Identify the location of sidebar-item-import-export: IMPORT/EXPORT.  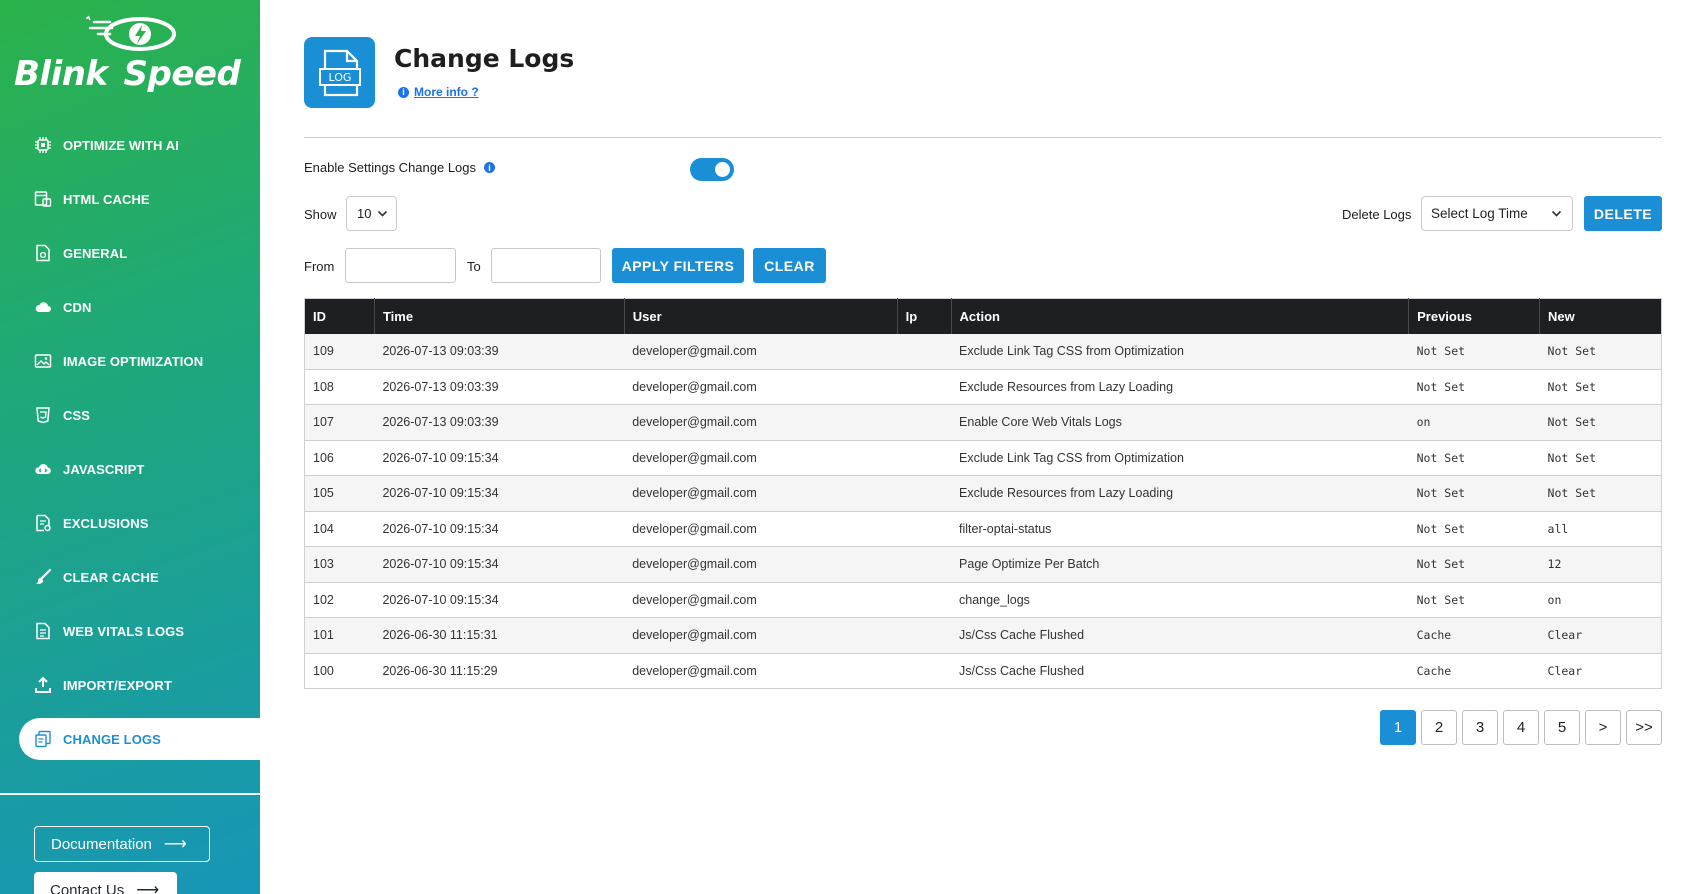
(130, 685).